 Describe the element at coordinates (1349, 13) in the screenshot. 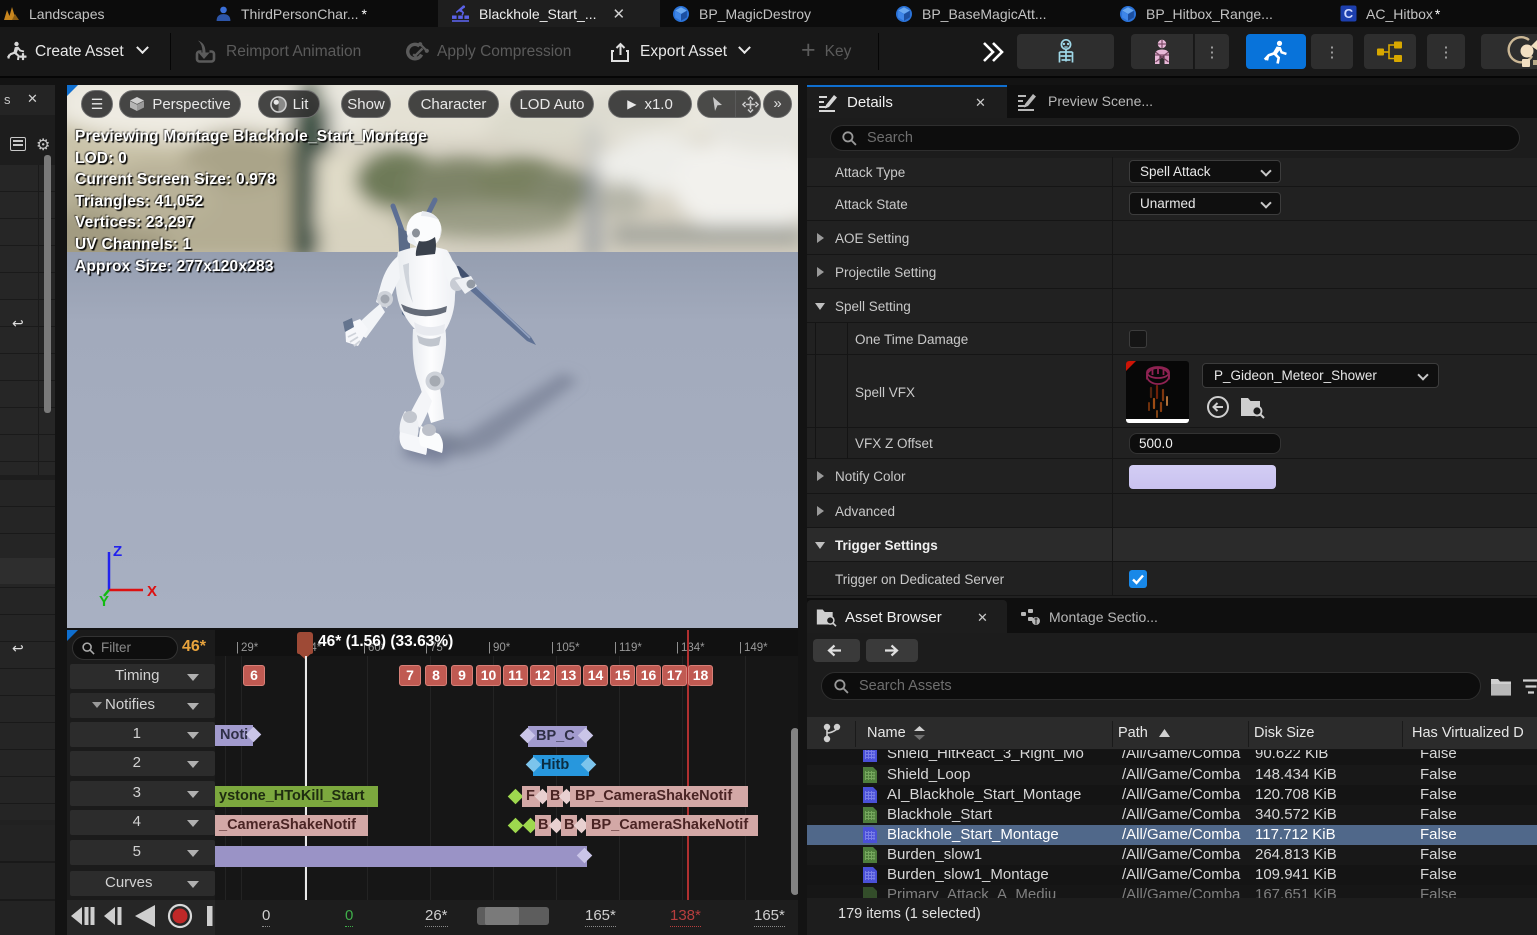

I see `svg-text: C` at that location.